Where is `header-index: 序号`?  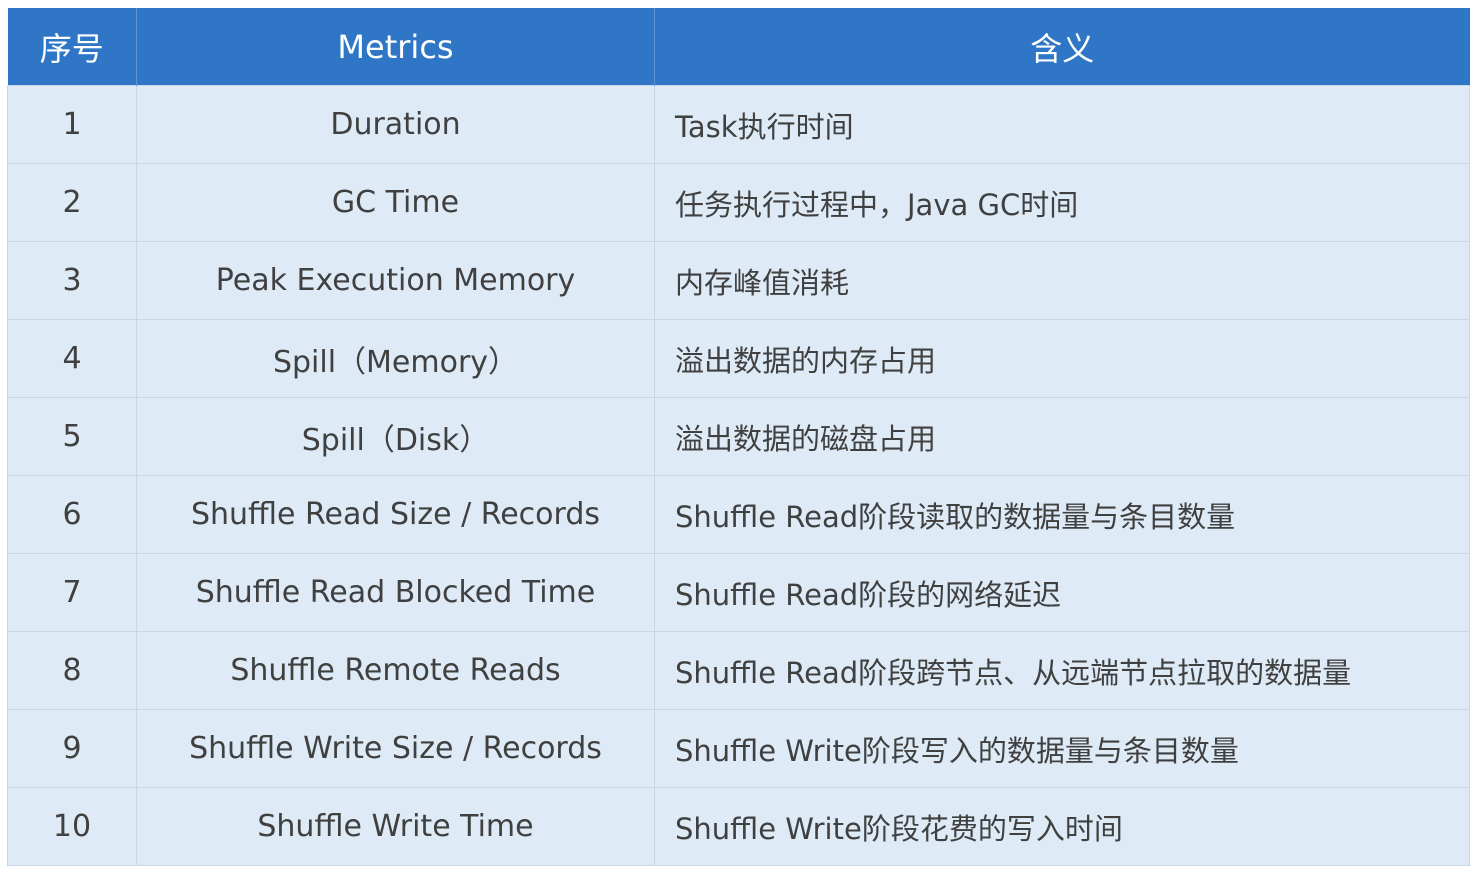
header-index: 序号 is located at coordinates (72, 47).